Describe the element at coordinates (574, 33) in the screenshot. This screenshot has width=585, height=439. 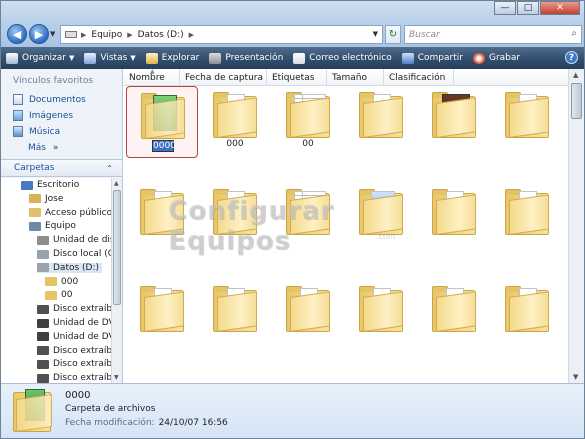
I see `search-icon: ⌕` at that location.